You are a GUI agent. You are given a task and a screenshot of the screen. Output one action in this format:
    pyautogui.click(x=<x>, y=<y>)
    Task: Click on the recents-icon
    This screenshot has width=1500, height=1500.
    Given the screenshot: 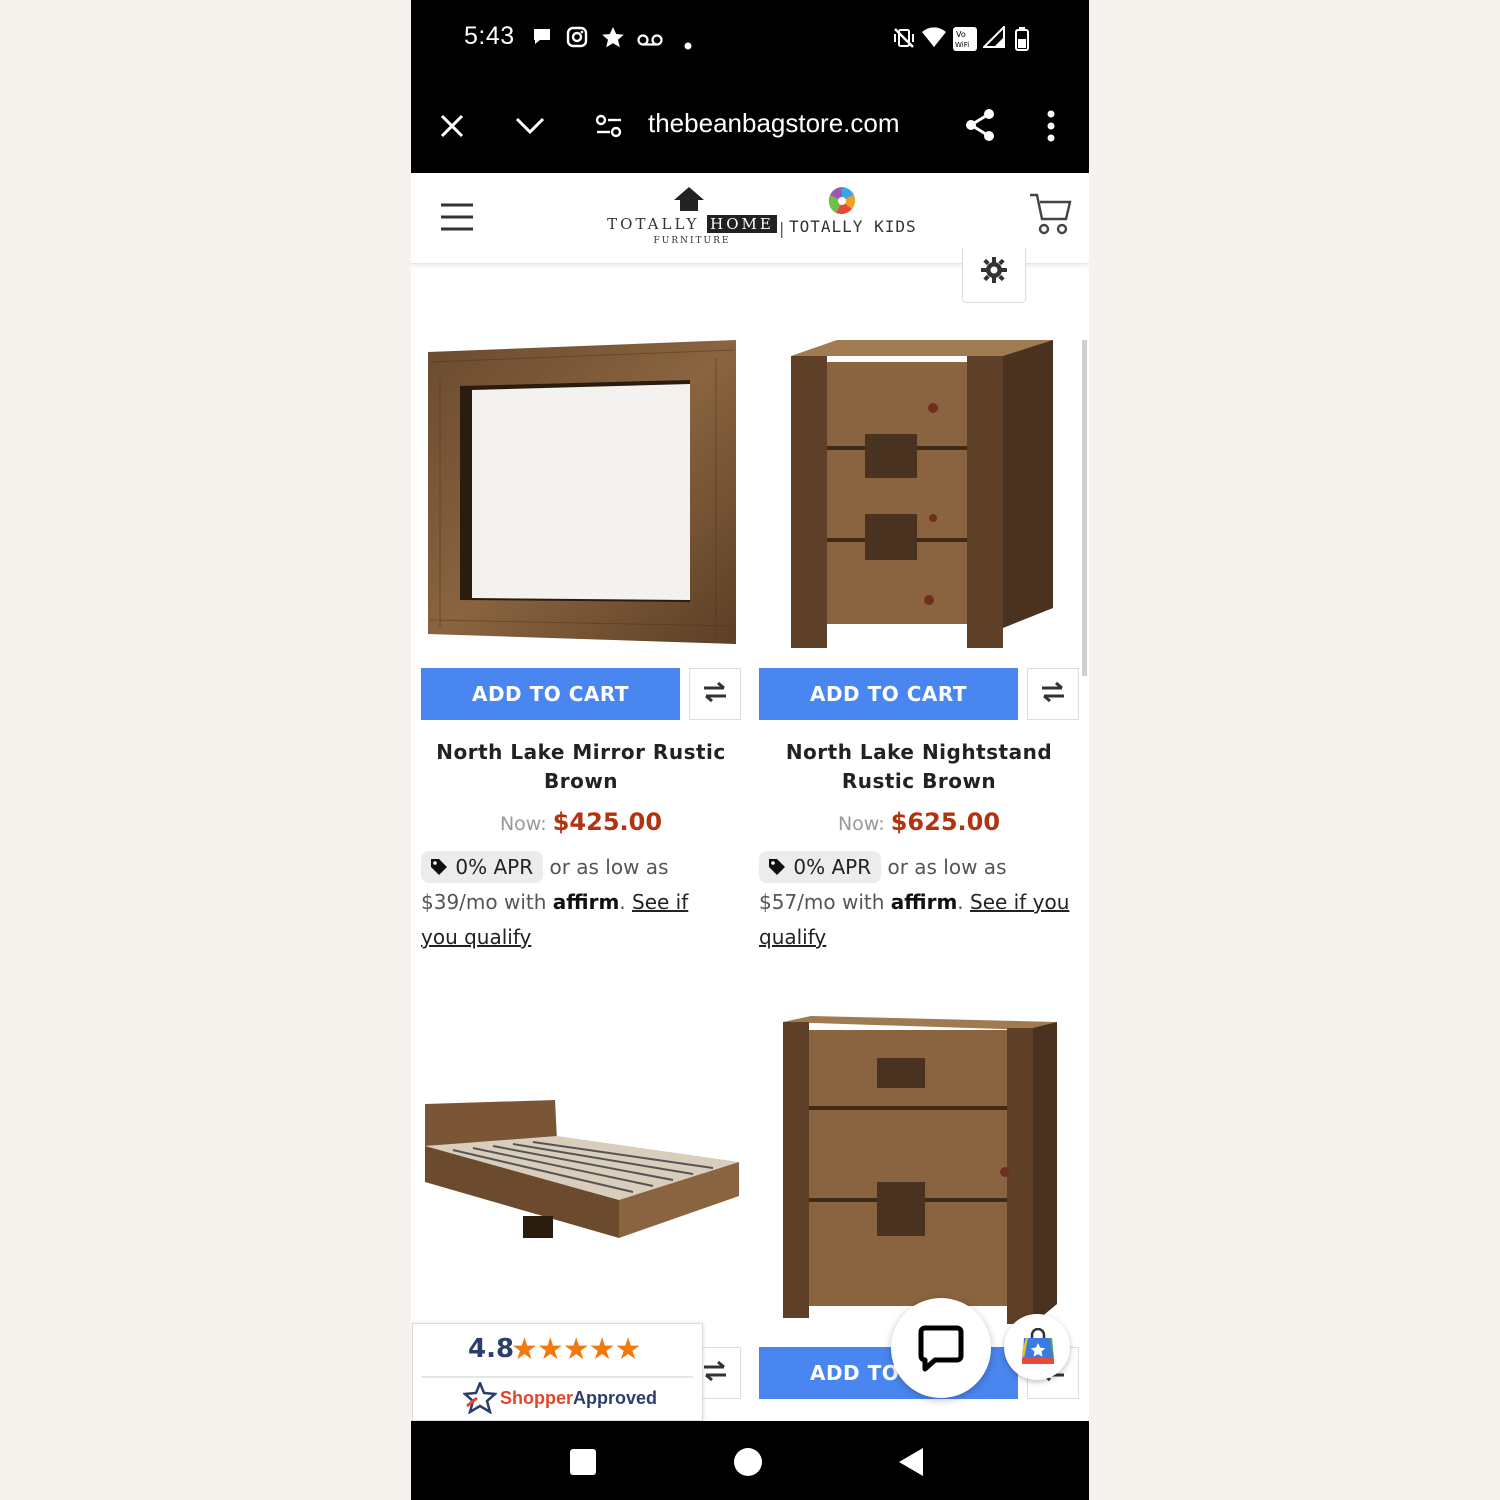 What is the action you would take?
    pyautogui.click(x=583, y=1464)
    